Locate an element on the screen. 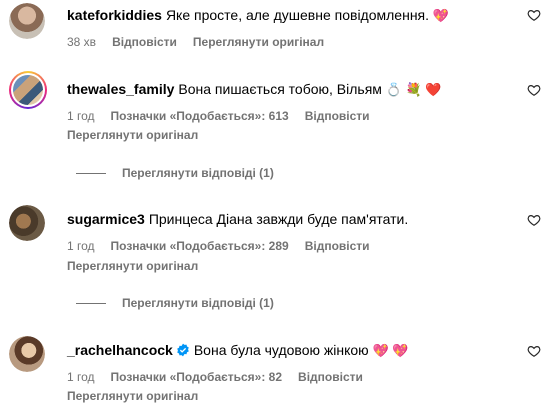 The height and width of the screenshot is (417, 550). emoji: 💖 is located at coordinates (441, 15).